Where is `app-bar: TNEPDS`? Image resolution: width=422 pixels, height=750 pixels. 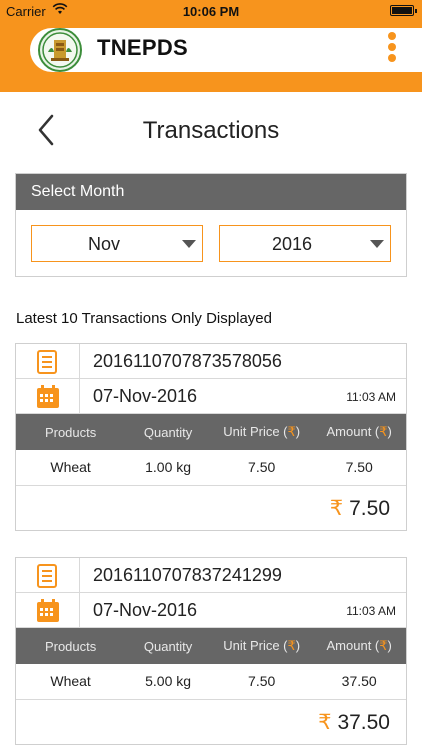
app-bar: TNEPDS is located at coordinates (211, 57).